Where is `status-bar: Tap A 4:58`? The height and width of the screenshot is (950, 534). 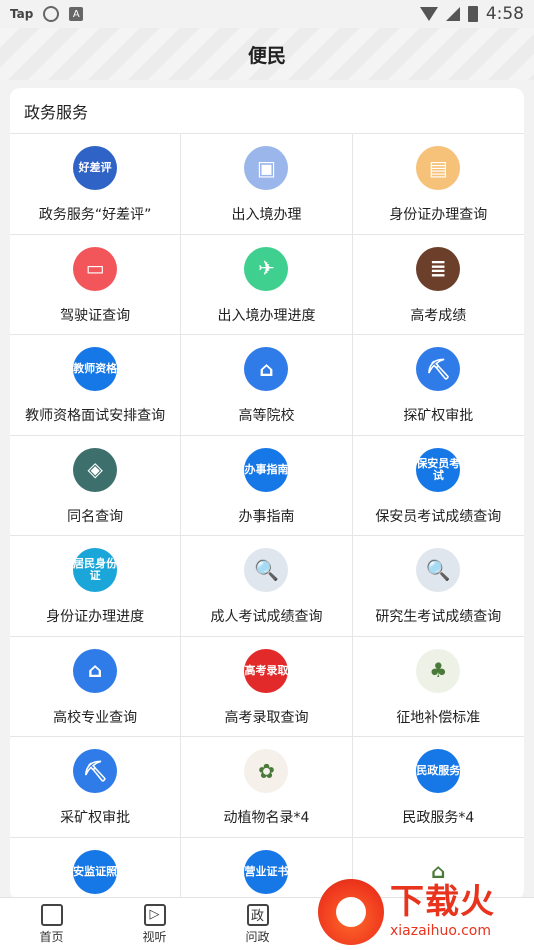
status-bar: Tap A 4:58 is located at coordinates (267, 14).